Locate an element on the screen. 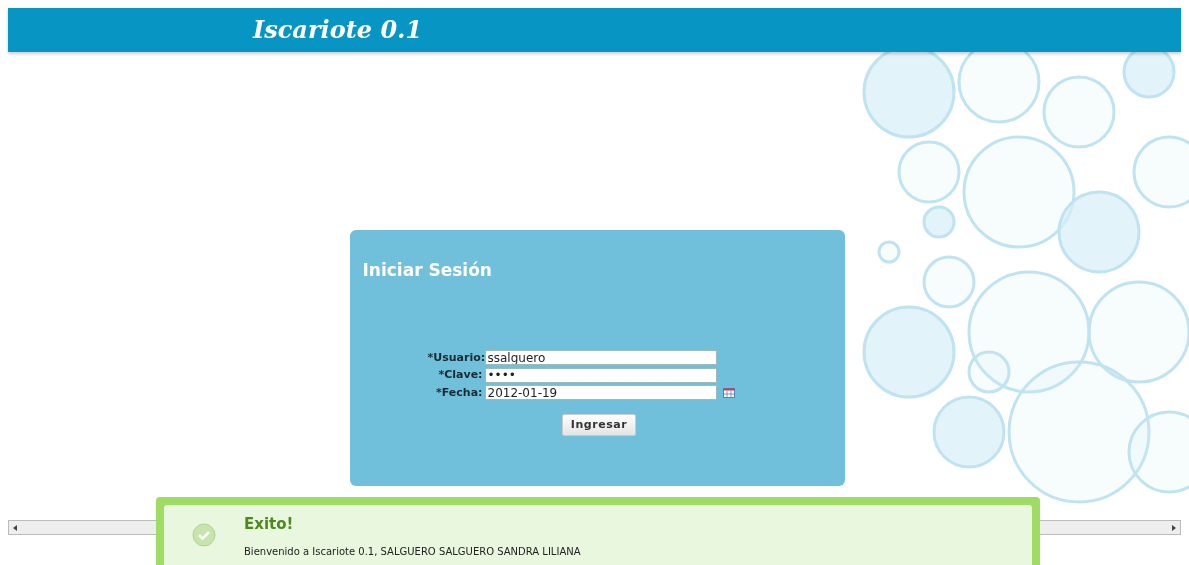 This screenshot has height=565, width=1189. app-logo: Iscariote 0.1 is located at coordinates (338, 30).